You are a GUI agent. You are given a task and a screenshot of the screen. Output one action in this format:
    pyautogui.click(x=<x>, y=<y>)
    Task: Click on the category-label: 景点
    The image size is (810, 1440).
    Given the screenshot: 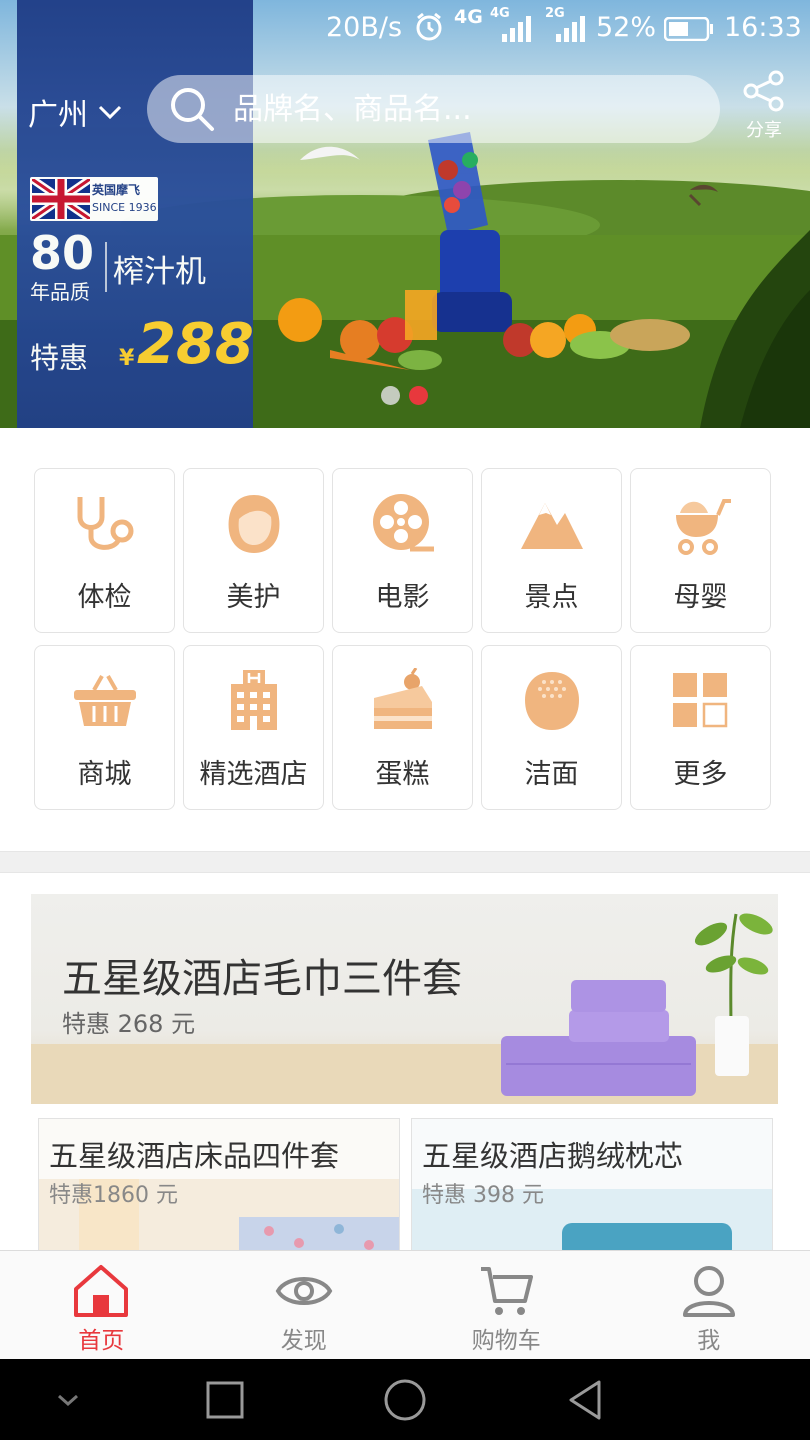 What is the action you would take?
    pyautogui.click(x=551, y=597)
    